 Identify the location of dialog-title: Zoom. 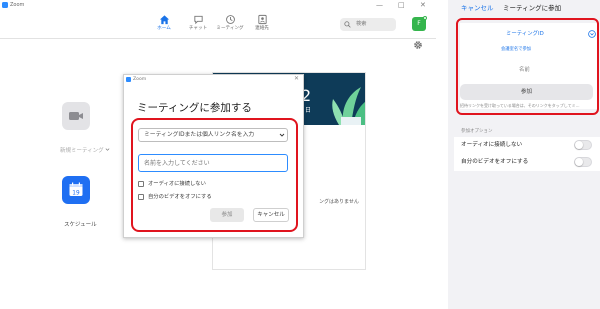
(140, 79).